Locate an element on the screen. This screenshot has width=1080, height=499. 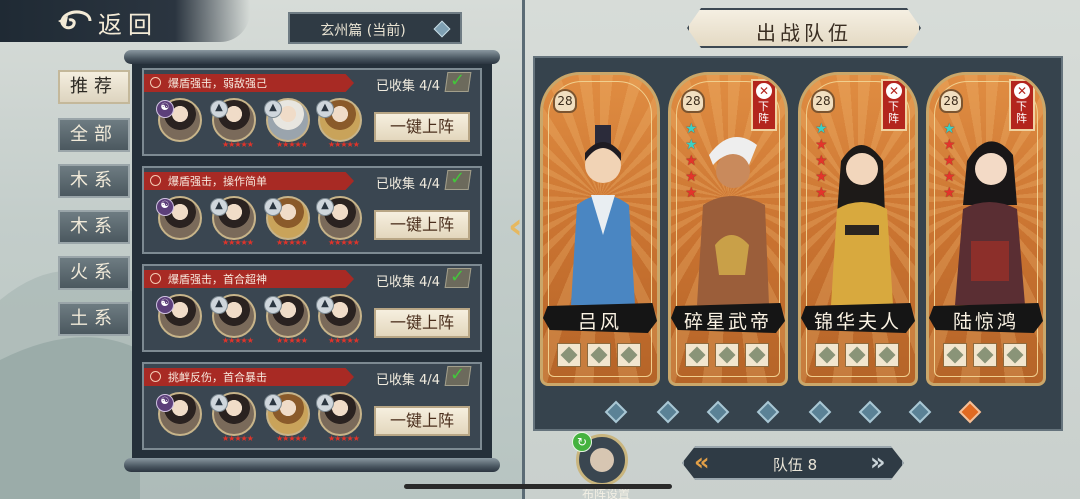
filter-tab-wood: 木系 is located at coordinates (94, 181).